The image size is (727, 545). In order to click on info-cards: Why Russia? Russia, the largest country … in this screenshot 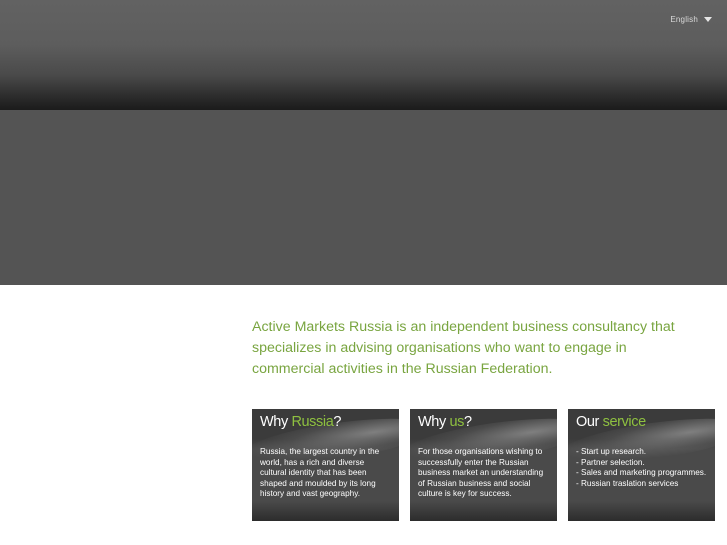, I will do `click(483, 465)`.